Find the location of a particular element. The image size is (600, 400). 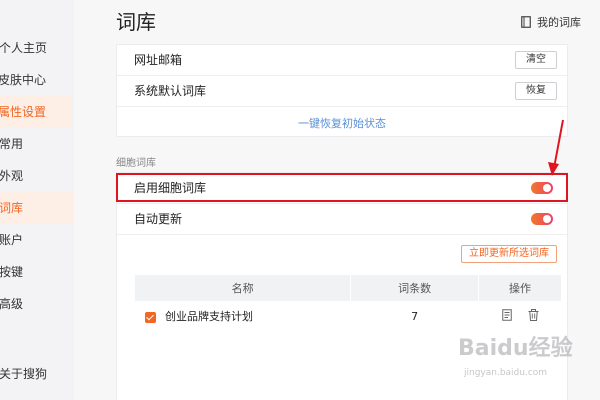

row-checkbox is located at coordinates (150, 317).